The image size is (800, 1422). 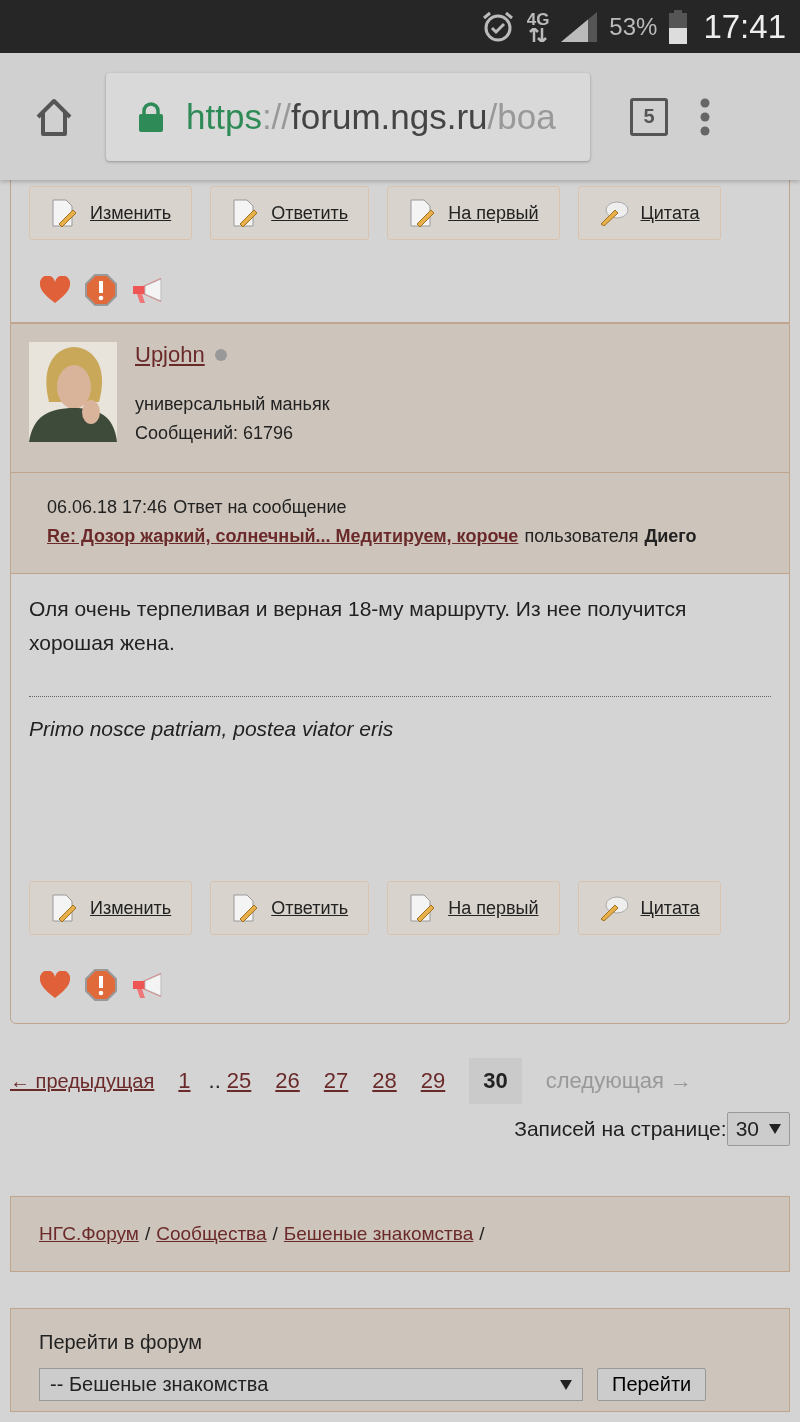 What do you see at coordinates (121, 1342) in the screenshot?
I see `forum-jump-label: Перейти в форум` at bounding box center [121, 1342].